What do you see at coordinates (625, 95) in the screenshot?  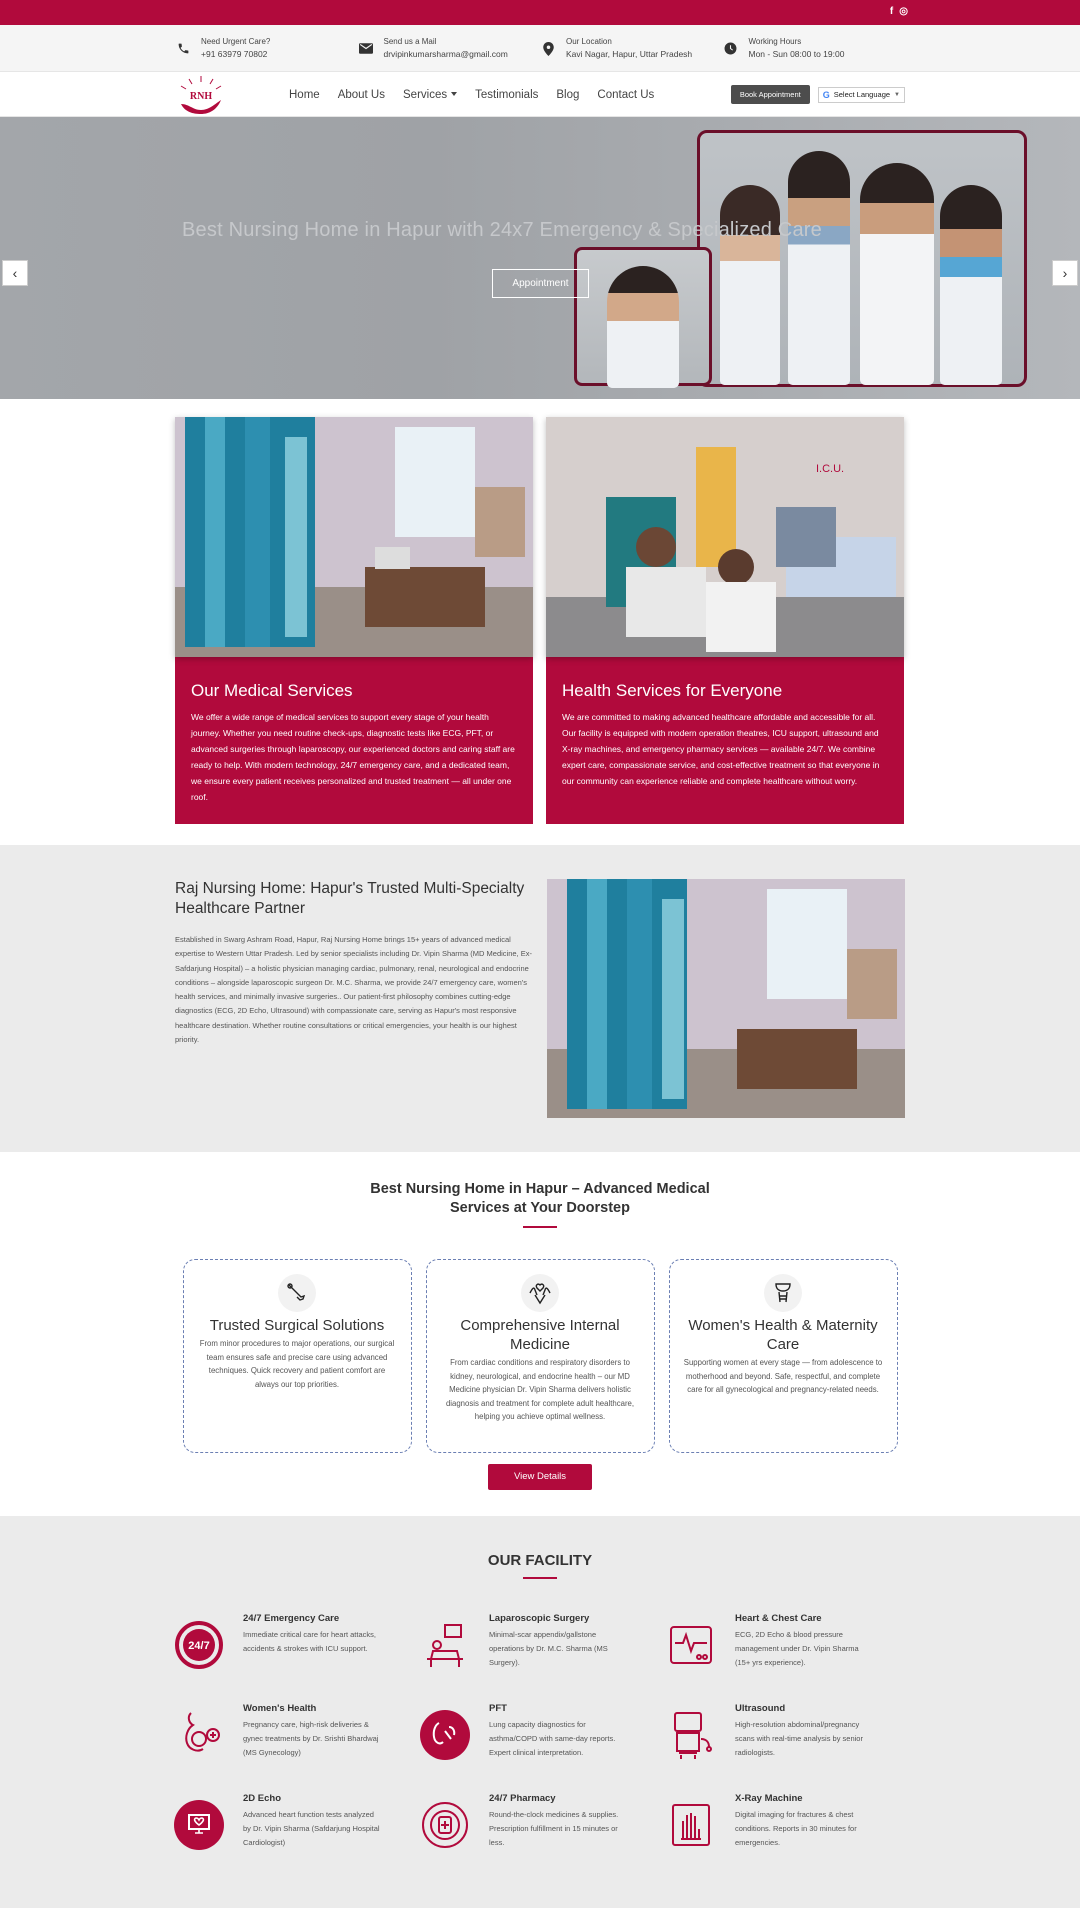 I see `nav-contact: Contact Us` at bounding box center [625, 95].